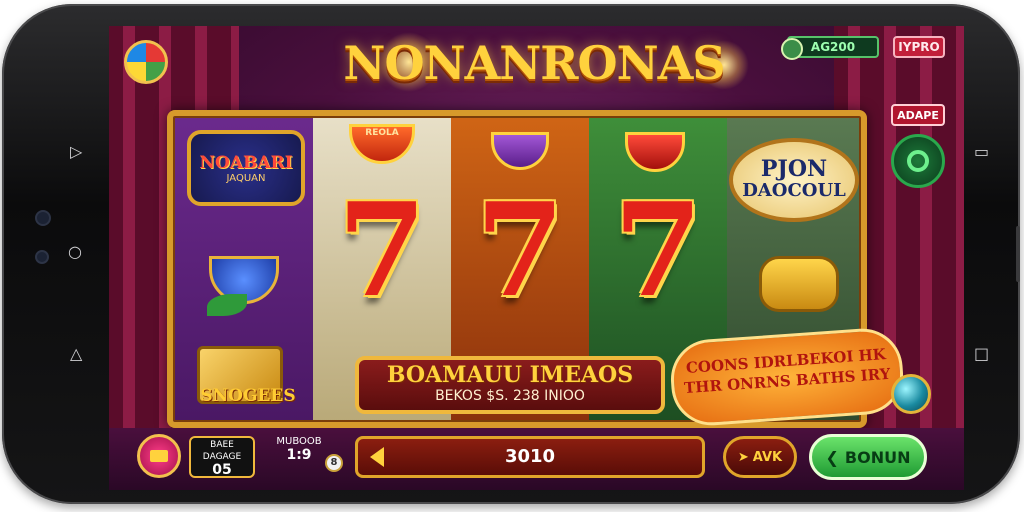 Image resolution: width=1024 pixels, height=512 pixels. Describe the element at coordinates (75, 252) in the screenshot. I see `home-icon: ○` at that location.